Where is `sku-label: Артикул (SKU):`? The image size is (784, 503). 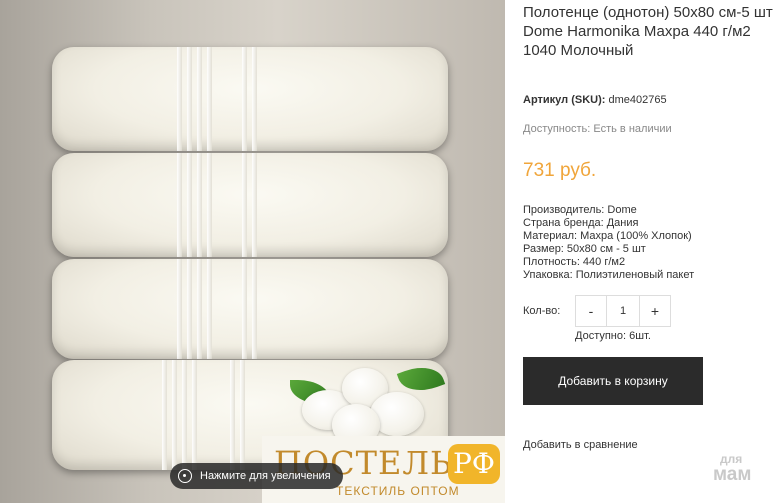 sku-label: Артикул (SKU): is located at coordinates (564, 100).